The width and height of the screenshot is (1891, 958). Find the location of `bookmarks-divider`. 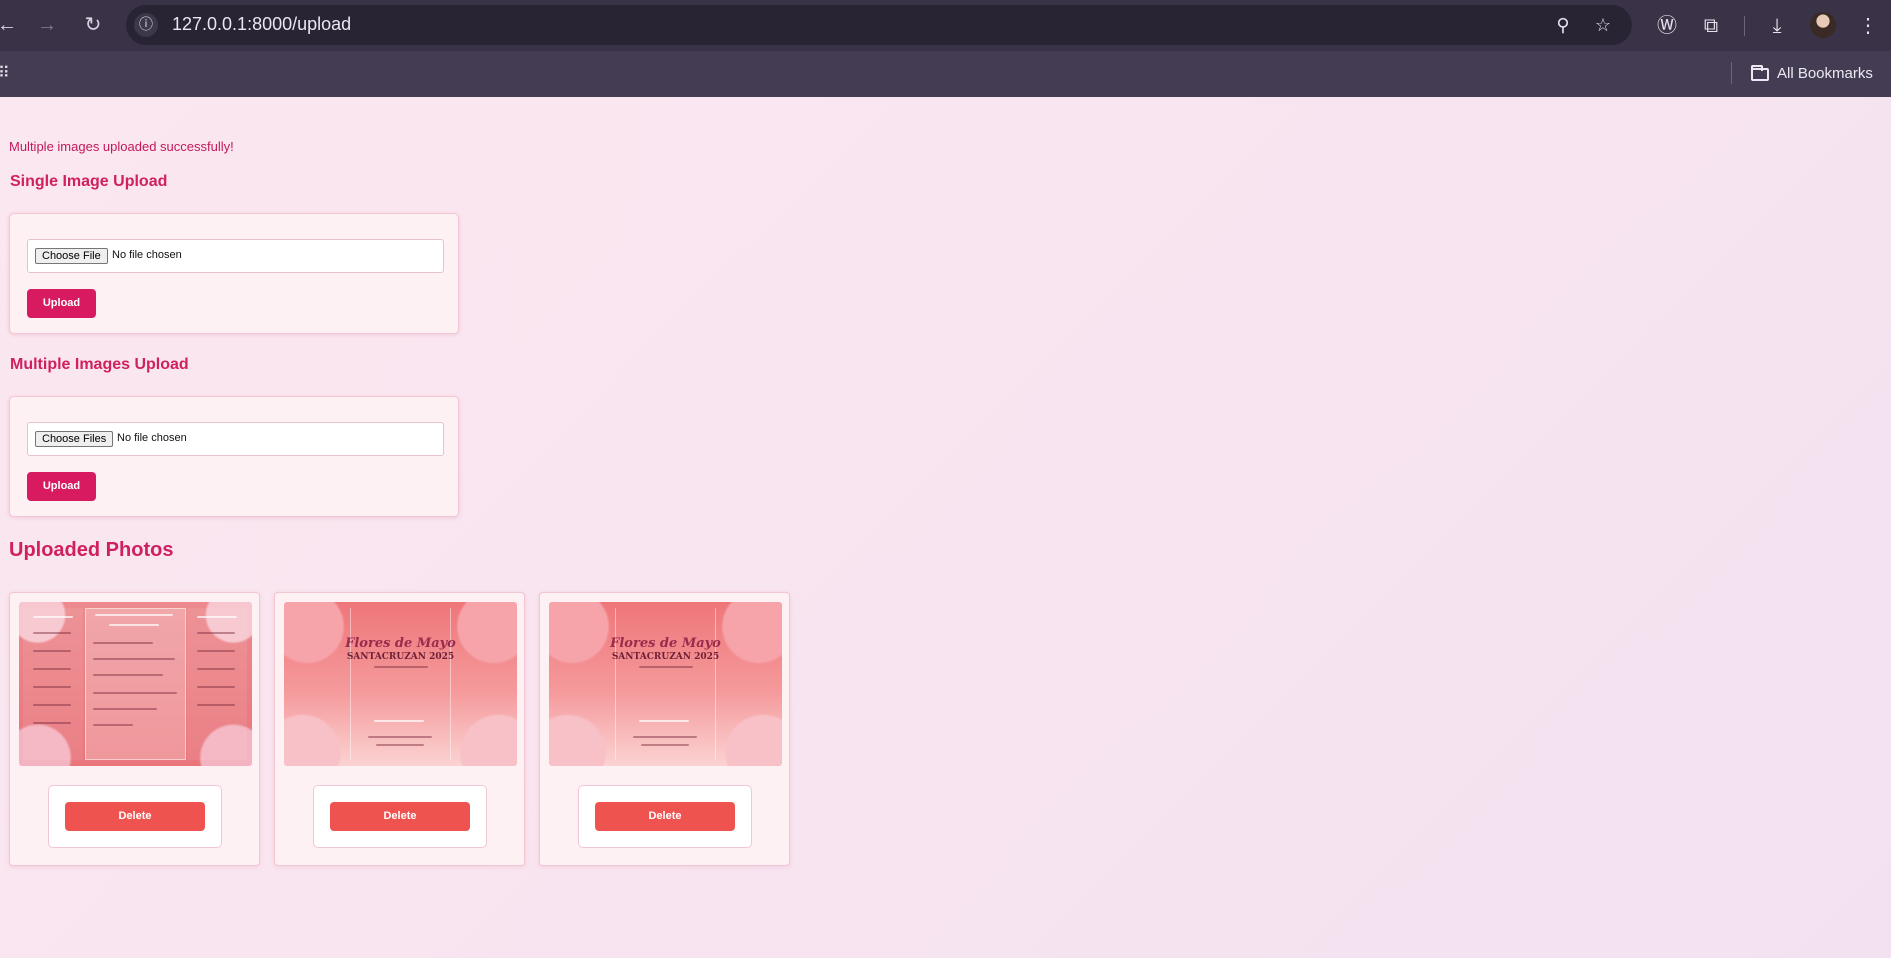

bookmarks-divider is located at coordinates (1731, 73).